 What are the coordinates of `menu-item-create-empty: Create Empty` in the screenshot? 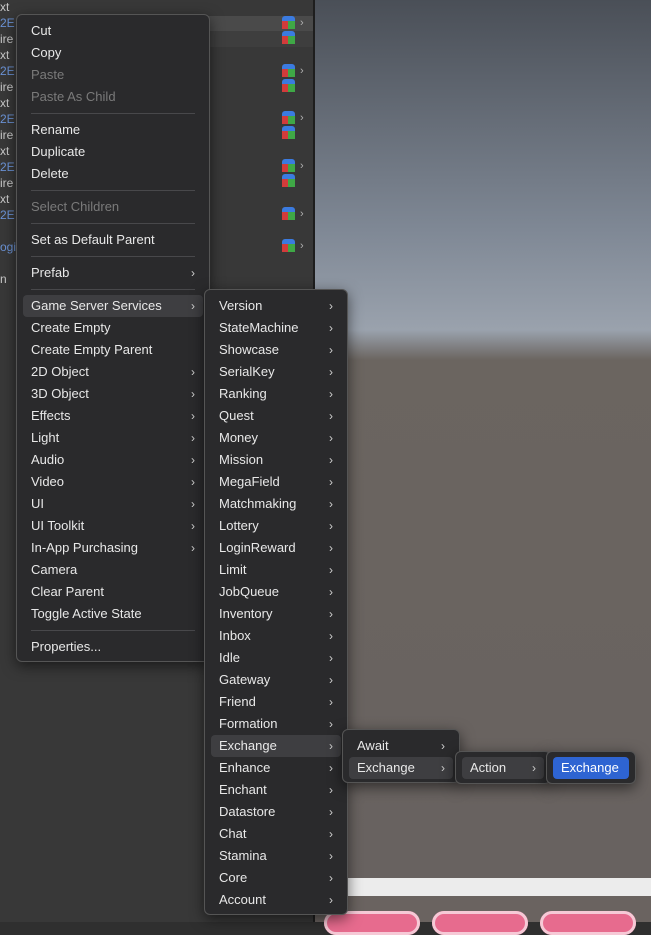 It's located at (113, 328).